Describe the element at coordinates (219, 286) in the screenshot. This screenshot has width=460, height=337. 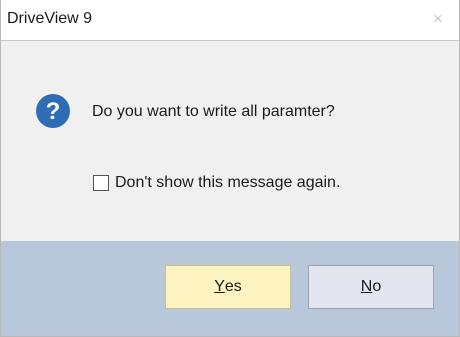
I see `yes-mnemonic: Y` at that location.